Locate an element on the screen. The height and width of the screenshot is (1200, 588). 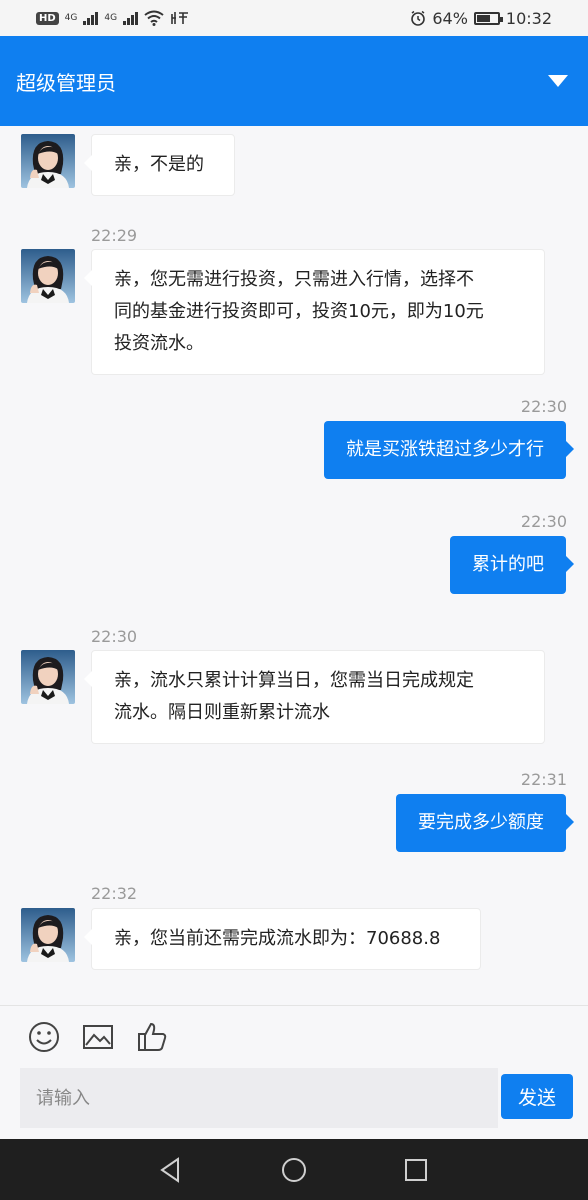
message-timestamp: 22:32 is located at coordinates (114, 893).